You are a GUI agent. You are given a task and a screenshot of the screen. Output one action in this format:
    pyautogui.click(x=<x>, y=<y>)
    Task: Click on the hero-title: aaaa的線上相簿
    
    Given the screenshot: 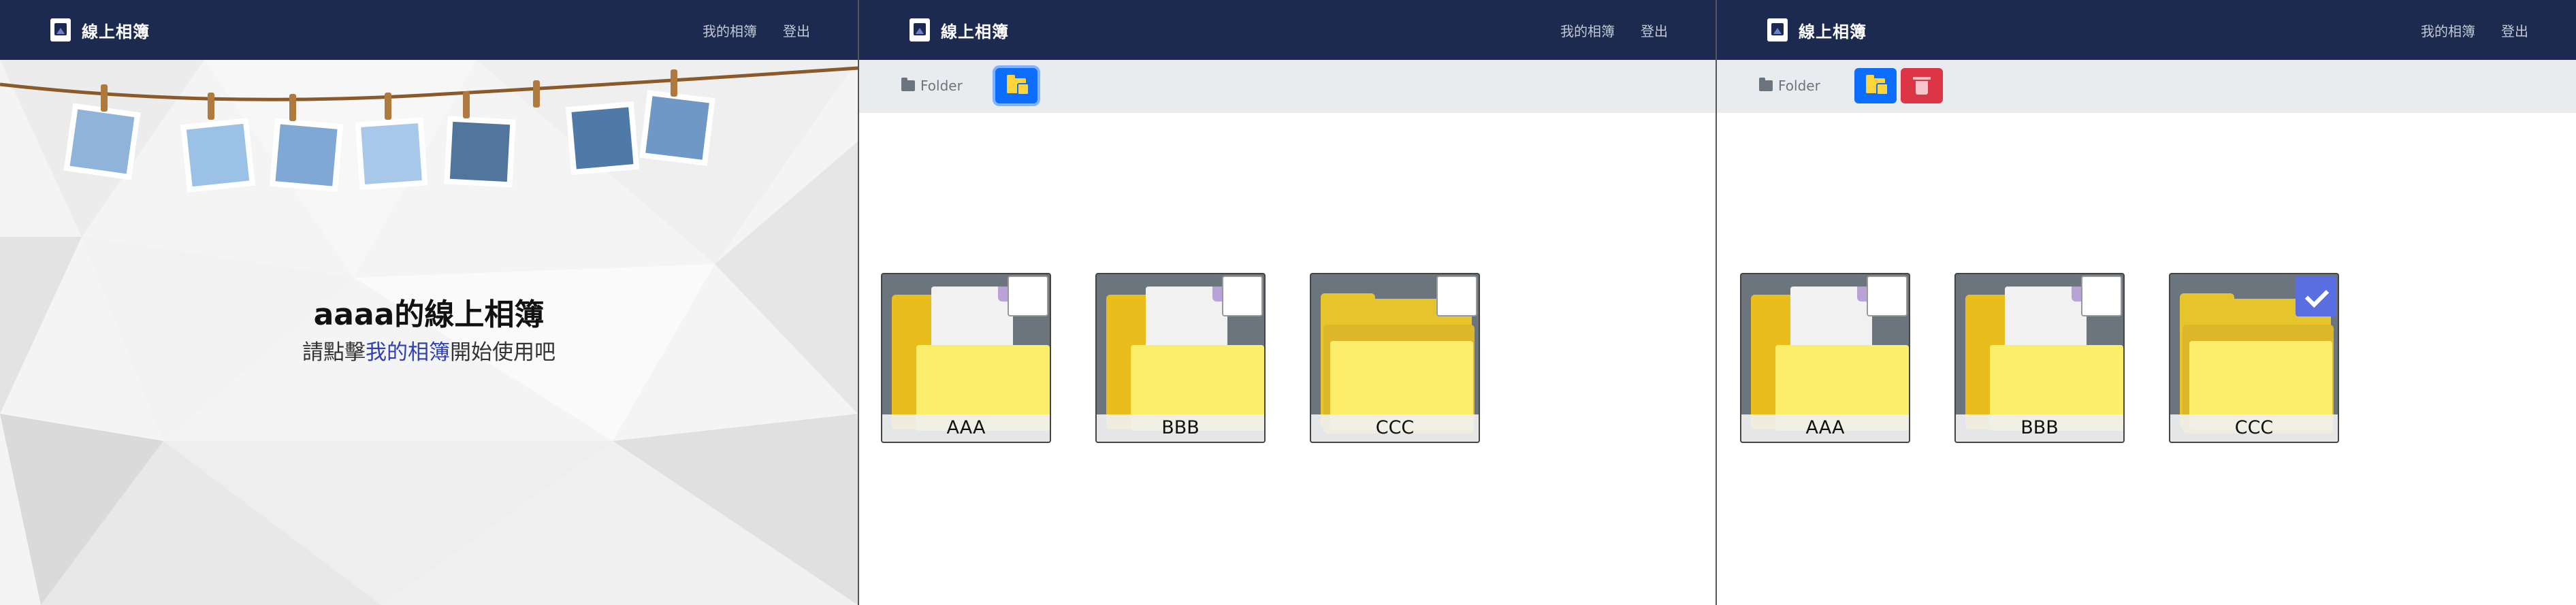 What is the action you would take?
    pyautogui.click(x=429, y=315)
    